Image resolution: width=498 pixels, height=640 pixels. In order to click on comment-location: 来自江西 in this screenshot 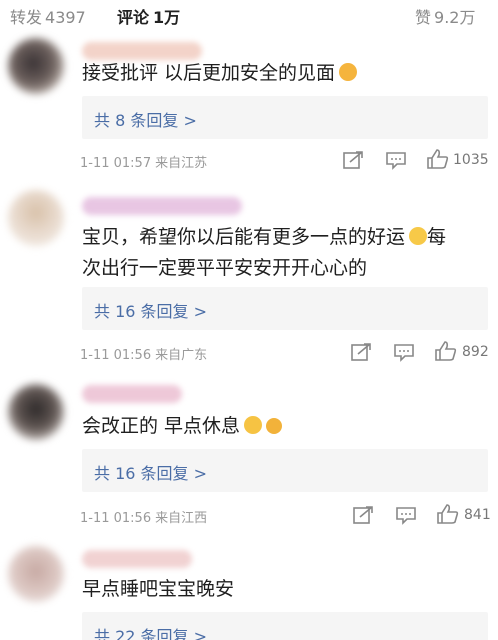, I will do `click(181, 518)`.